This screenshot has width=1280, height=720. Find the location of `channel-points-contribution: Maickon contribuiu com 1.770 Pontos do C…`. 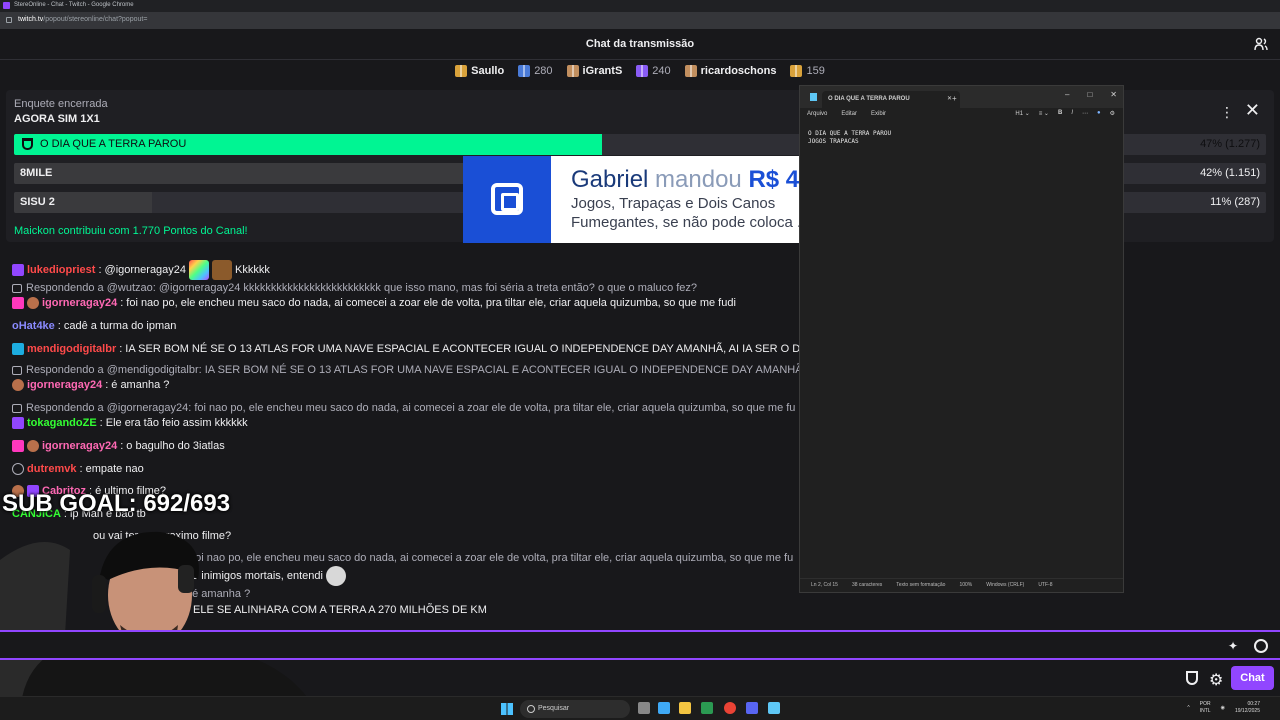

channel-points-contribution: Maickon contribuiu com 1.770 Pontos do C… is located at coordinates (131, 231).